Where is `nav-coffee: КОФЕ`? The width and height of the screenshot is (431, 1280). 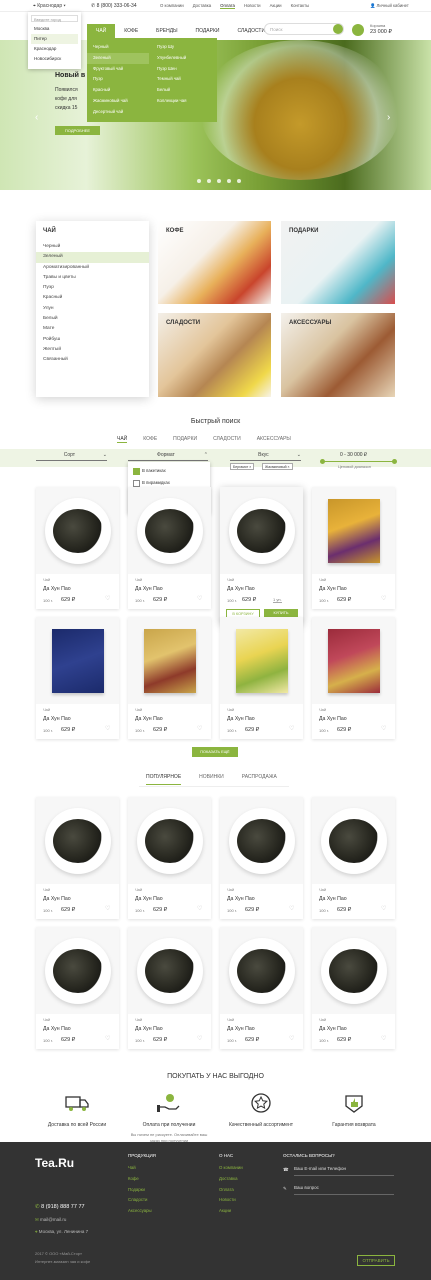
nav-coffee: КОФЕ is located at coordinates (131, 31).